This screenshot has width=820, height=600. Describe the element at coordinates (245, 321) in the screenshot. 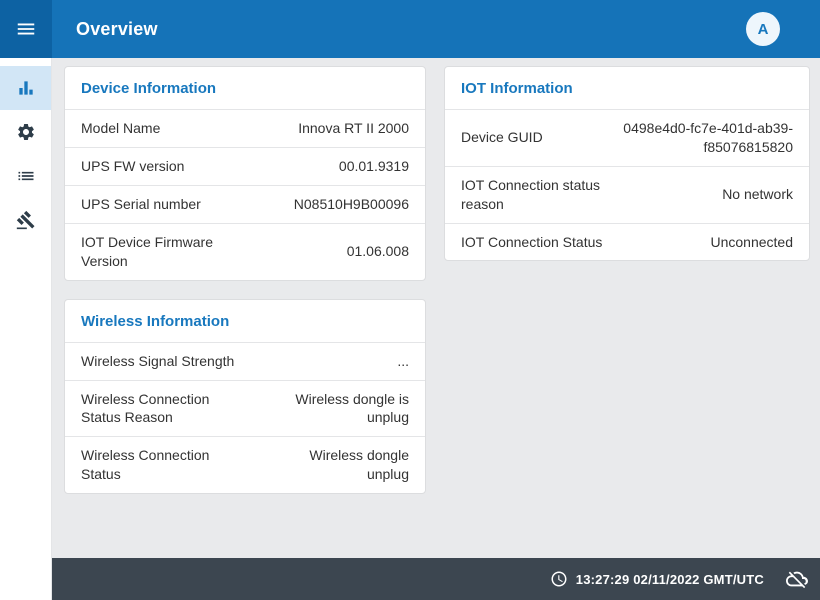

I see `card-title: Wireless Information` at that location.